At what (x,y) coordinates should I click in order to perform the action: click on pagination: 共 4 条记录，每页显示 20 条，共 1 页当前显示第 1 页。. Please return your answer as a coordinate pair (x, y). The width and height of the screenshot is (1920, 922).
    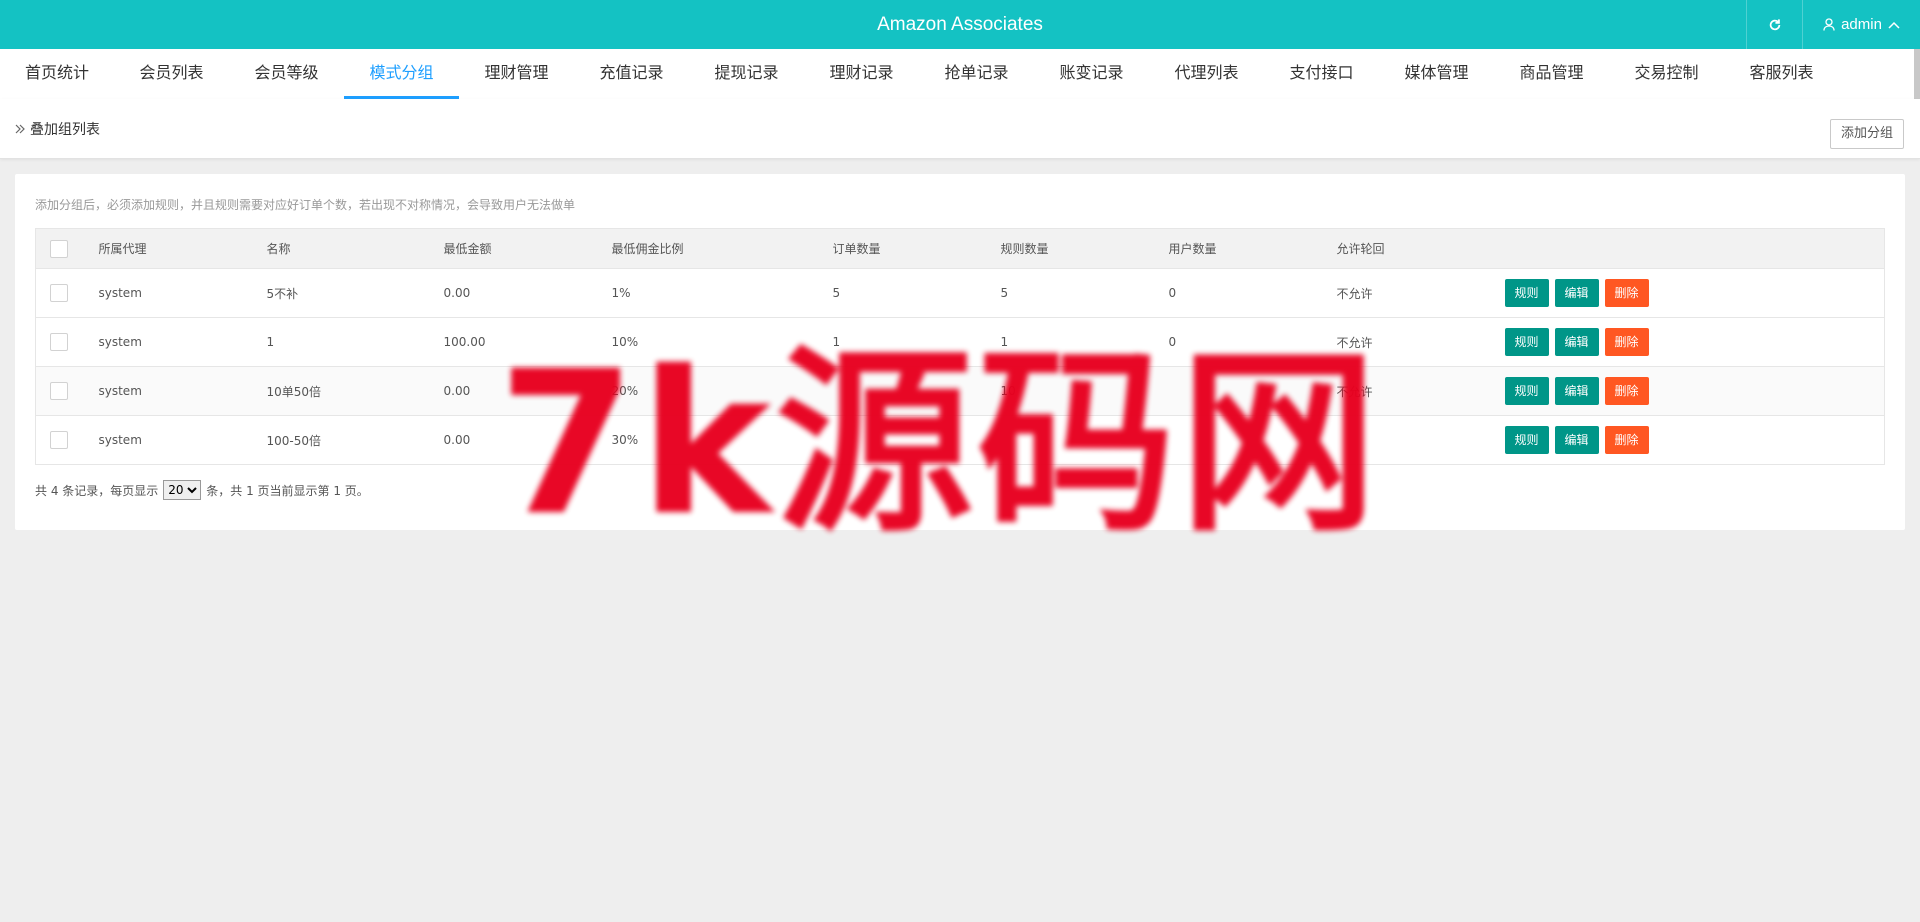
    Looking at the image, I should click on (202, 490).